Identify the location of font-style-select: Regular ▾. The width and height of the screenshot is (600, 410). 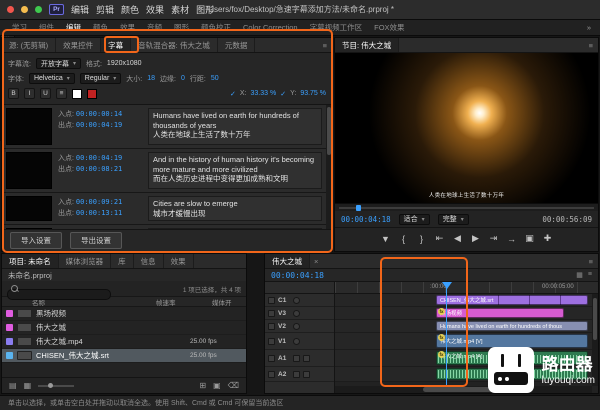
(100, 78).